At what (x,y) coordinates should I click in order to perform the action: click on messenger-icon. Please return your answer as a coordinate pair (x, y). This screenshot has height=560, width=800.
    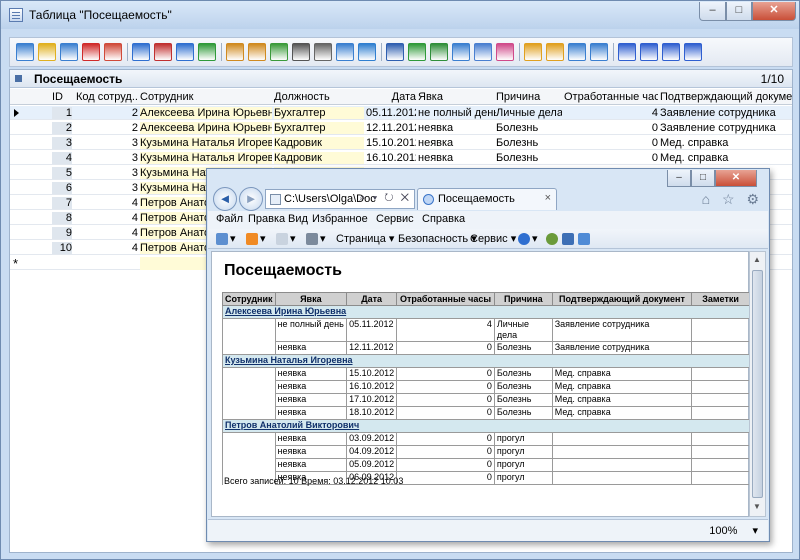
    Looking at the image, I should click on (568, 239).